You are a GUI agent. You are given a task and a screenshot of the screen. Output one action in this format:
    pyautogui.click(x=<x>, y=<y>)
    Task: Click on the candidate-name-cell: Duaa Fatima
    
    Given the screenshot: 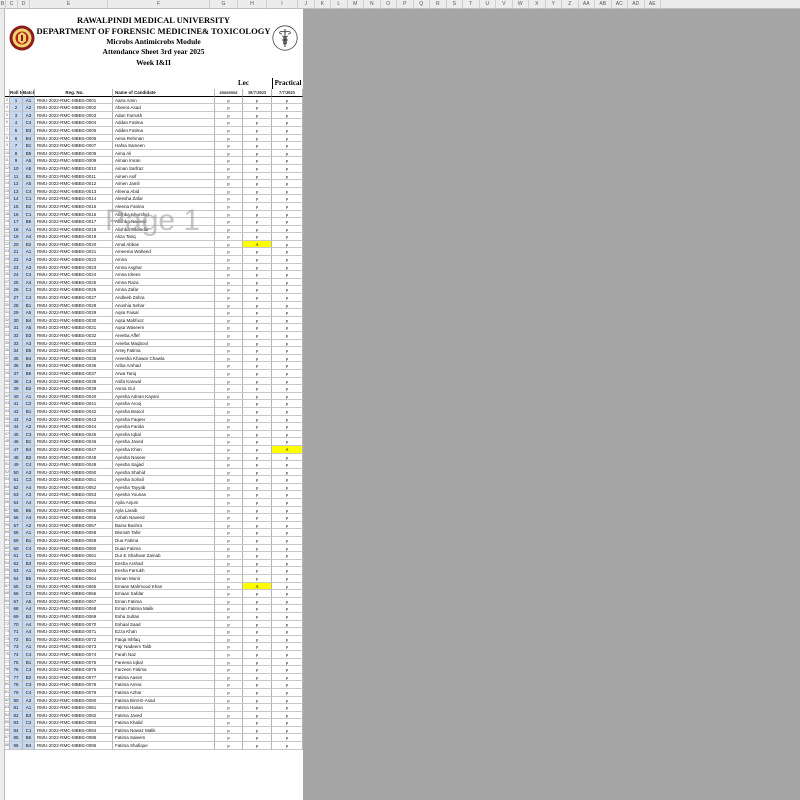 What is the action you would take?
    pyautogui.click(x=164, y=548)
    